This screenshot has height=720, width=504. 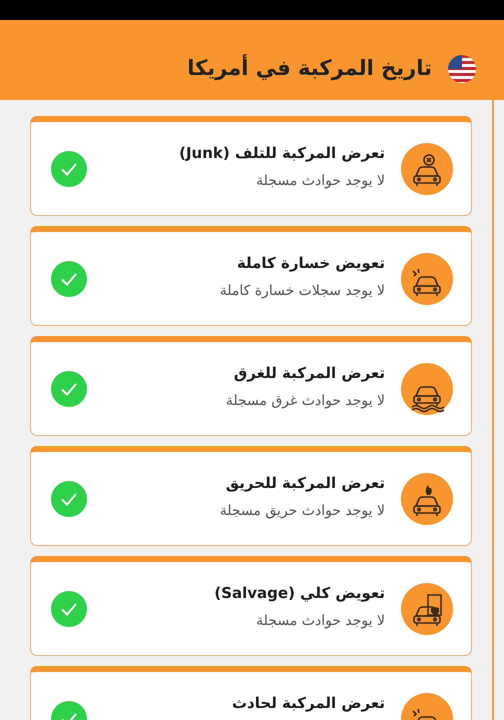 What do you see at coordinates (304, 401) in the screenshot?
I see `record-detail: لا يوجد حوادث غرق مسجلة` at bounding box center [304, 401].